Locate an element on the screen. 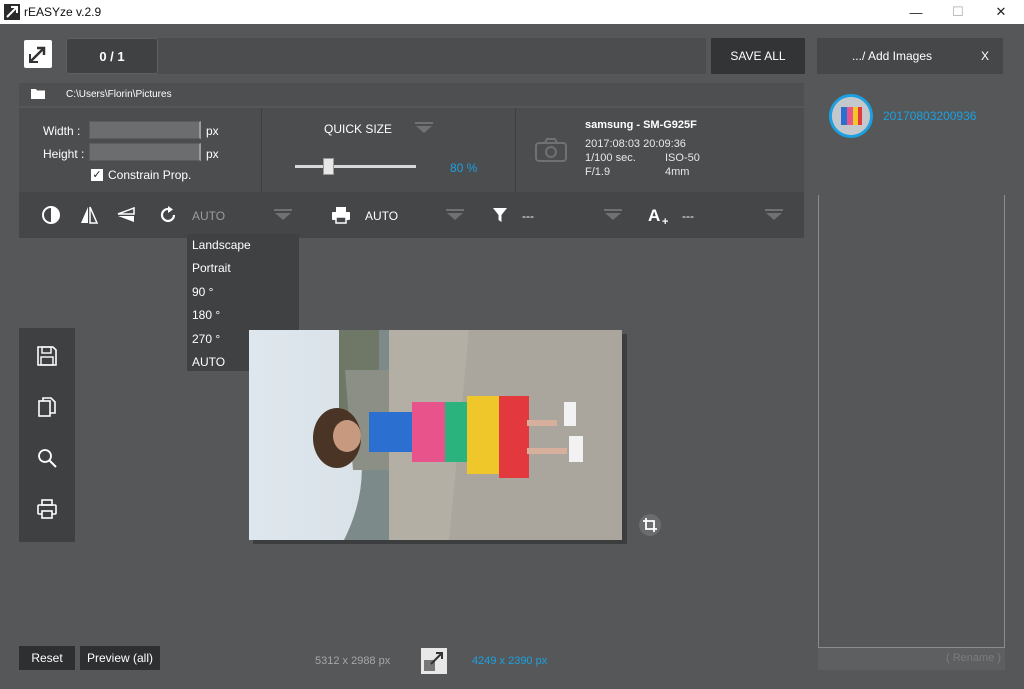 This screenshot has height=689, width=1024. resize-logo-icon is located at coordinates (38, 54).